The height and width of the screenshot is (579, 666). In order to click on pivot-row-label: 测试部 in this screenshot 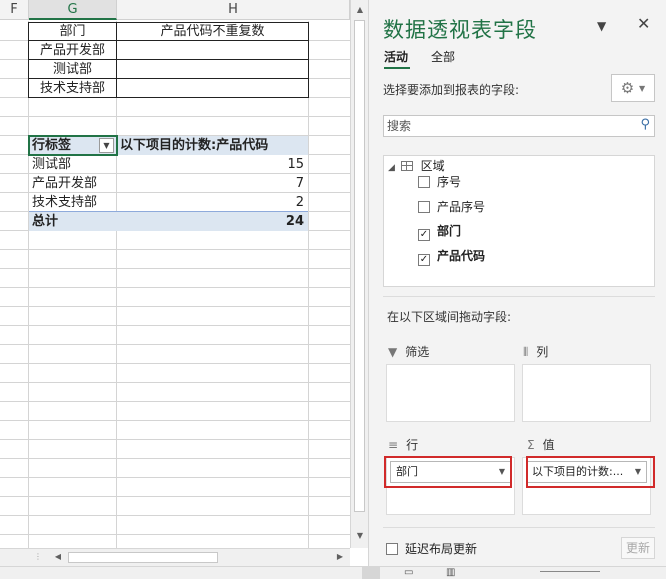, I will do `click(74, 164)`.